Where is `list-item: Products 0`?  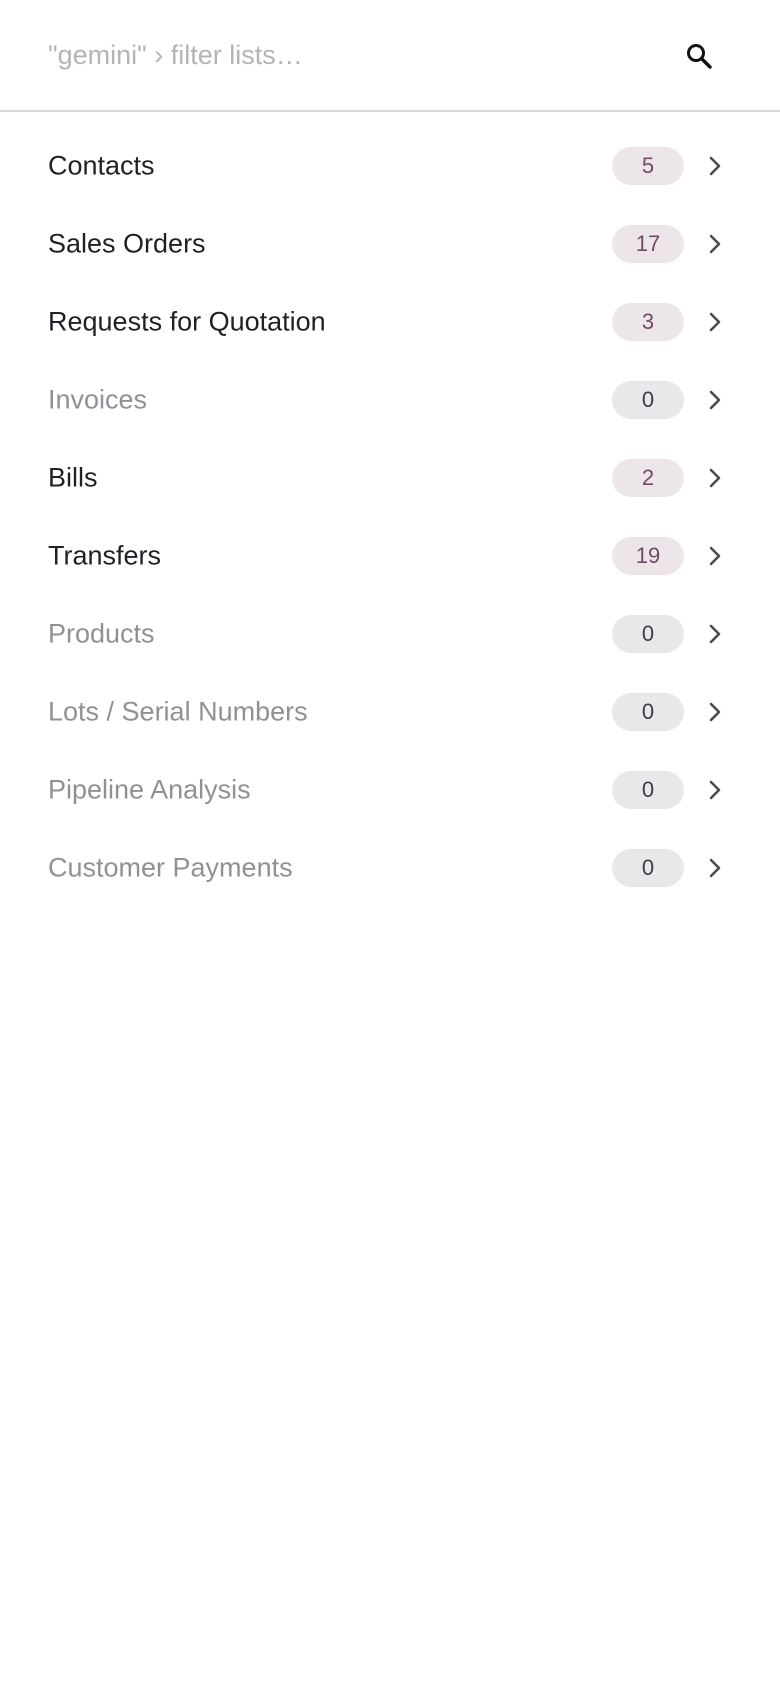 list-item: Products 0 is located at coordinates (390, 634).